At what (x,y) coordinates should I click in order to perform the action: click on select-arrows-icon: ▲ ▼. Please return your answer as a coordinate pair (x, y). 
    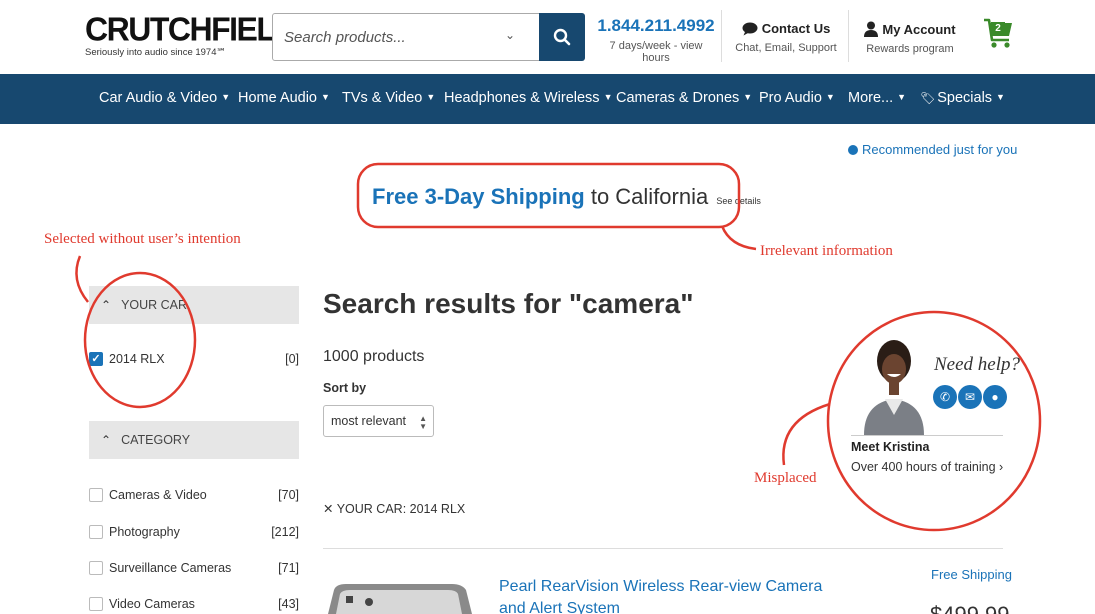
    Looking at the image, I should click on (423, 422).